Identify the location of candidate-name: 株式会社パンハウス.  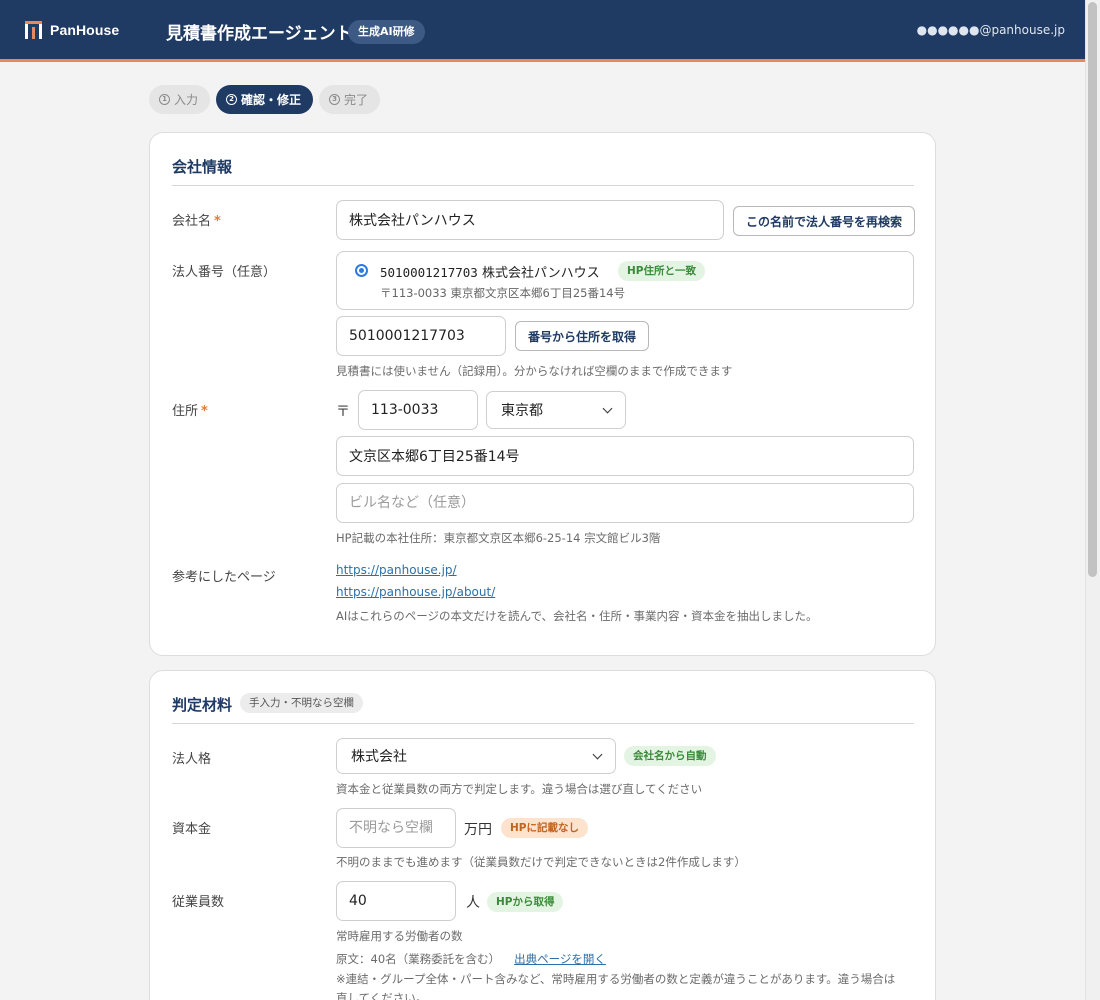
(540, 273).